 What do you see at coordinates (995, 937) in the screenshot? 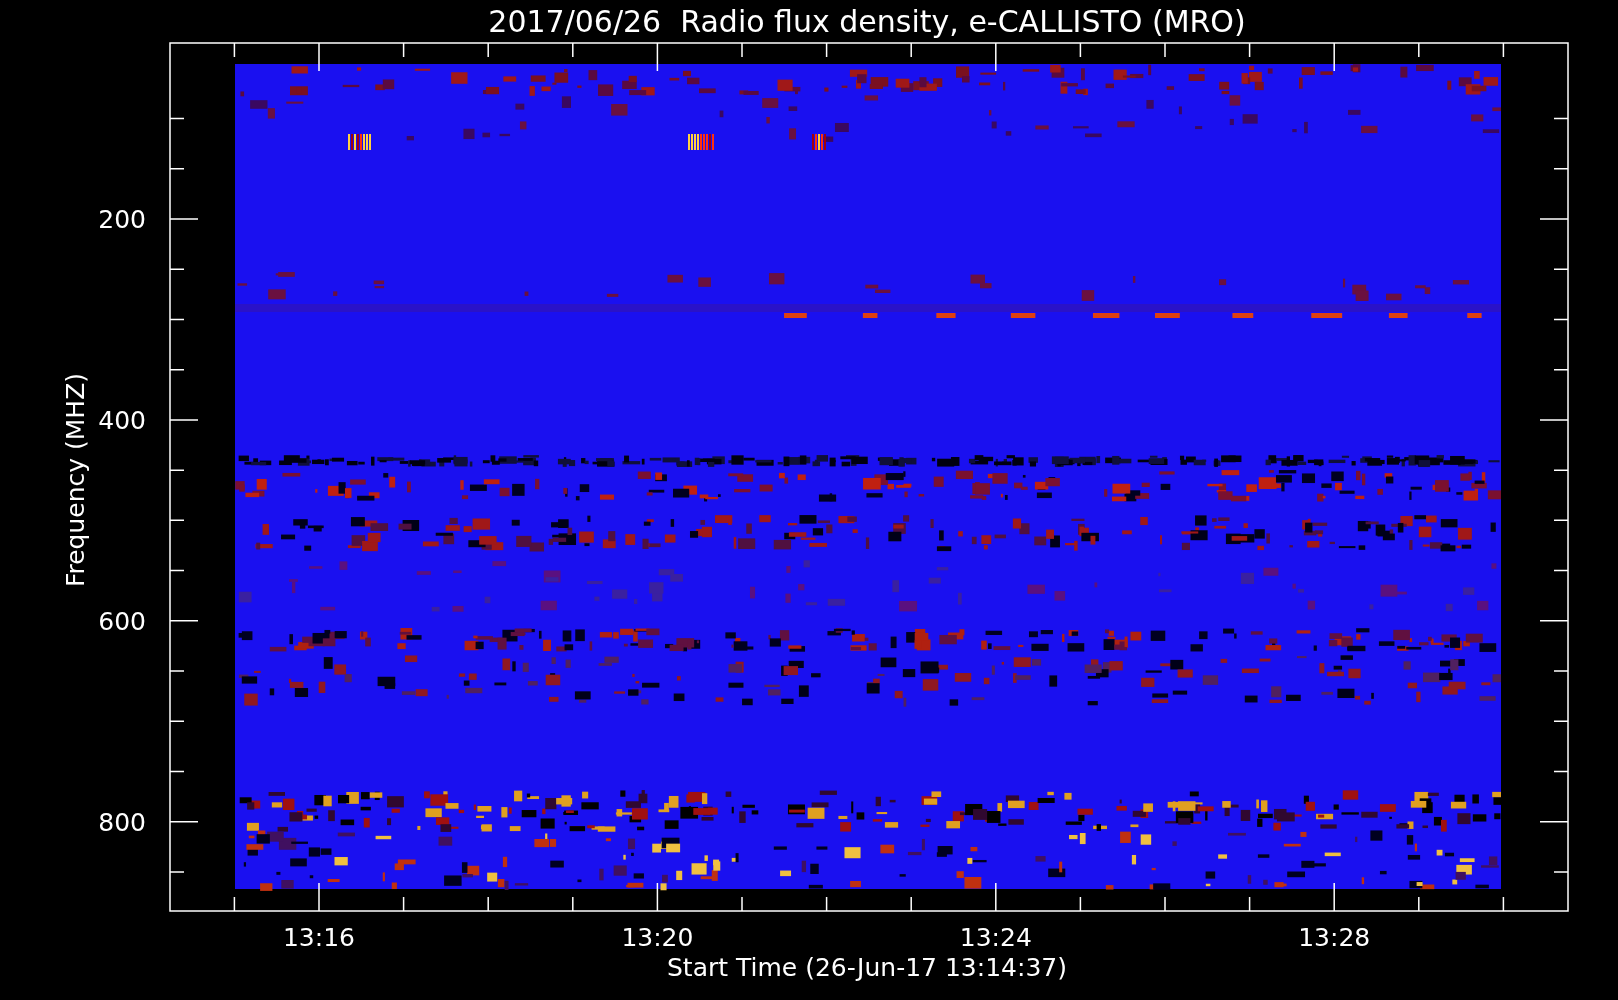
I see `x-tick-label: 13:24` at bounding box center [995, 937].